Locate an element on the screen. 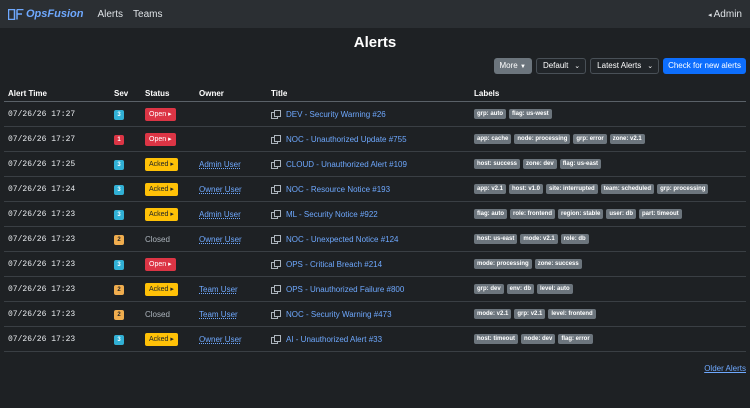 The image size is (750, 408). col-status: Status is located at coordinates (168, 94).